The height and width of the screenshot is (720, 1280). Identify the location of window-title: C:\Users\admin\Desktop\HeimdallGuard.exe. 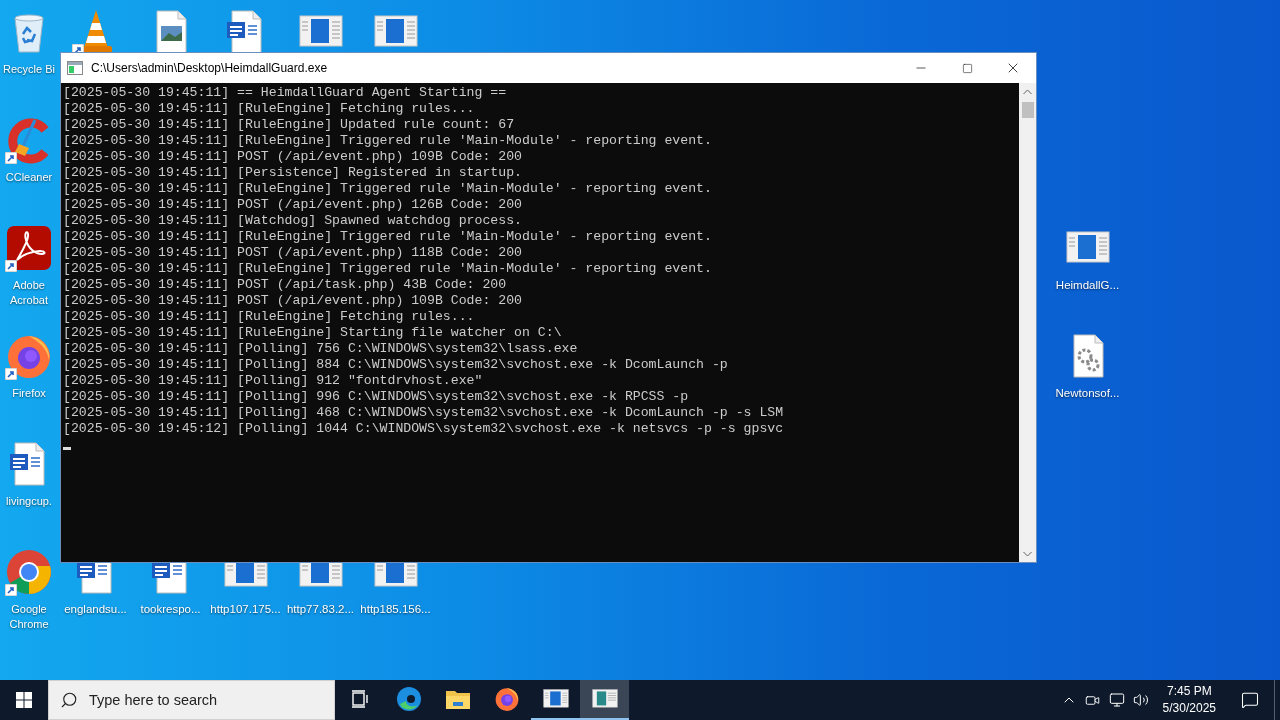
(210, 68).